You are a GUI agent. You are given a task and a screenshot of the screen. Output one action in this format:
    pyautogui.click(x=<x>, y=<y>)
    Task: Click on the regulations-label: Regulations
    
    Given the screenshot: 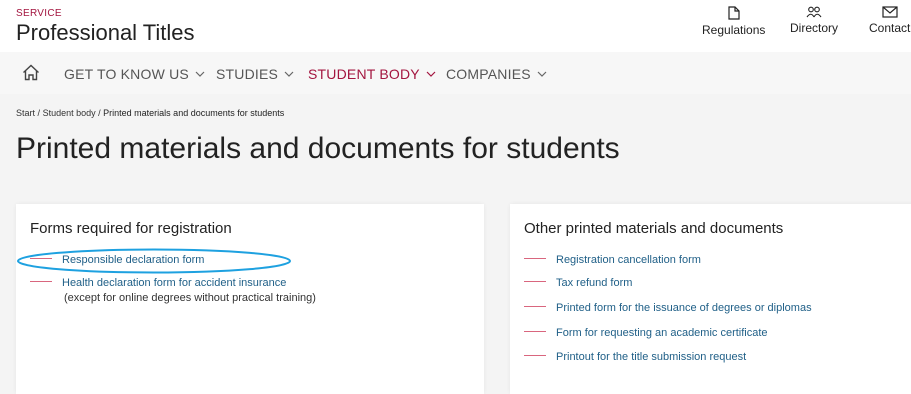 What is the action you would take?
    pyautogui.click(x=734, y=30)
    